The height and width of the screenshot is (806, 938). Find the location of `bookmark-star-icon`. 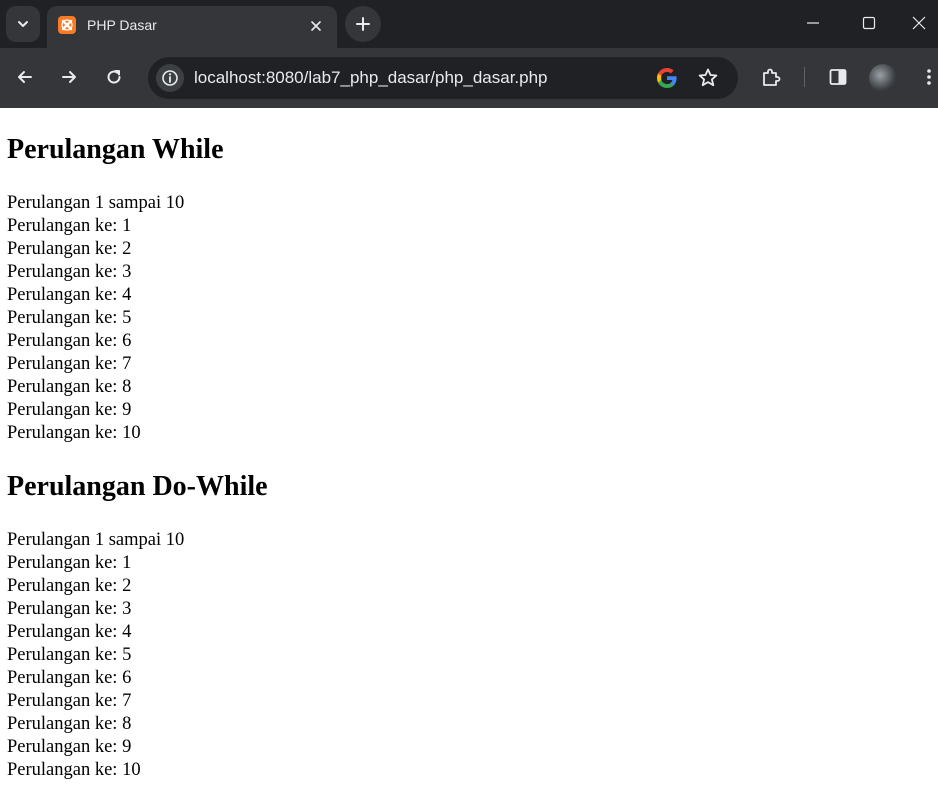

bookmark-star-icon is located at coordinates (708, 78).